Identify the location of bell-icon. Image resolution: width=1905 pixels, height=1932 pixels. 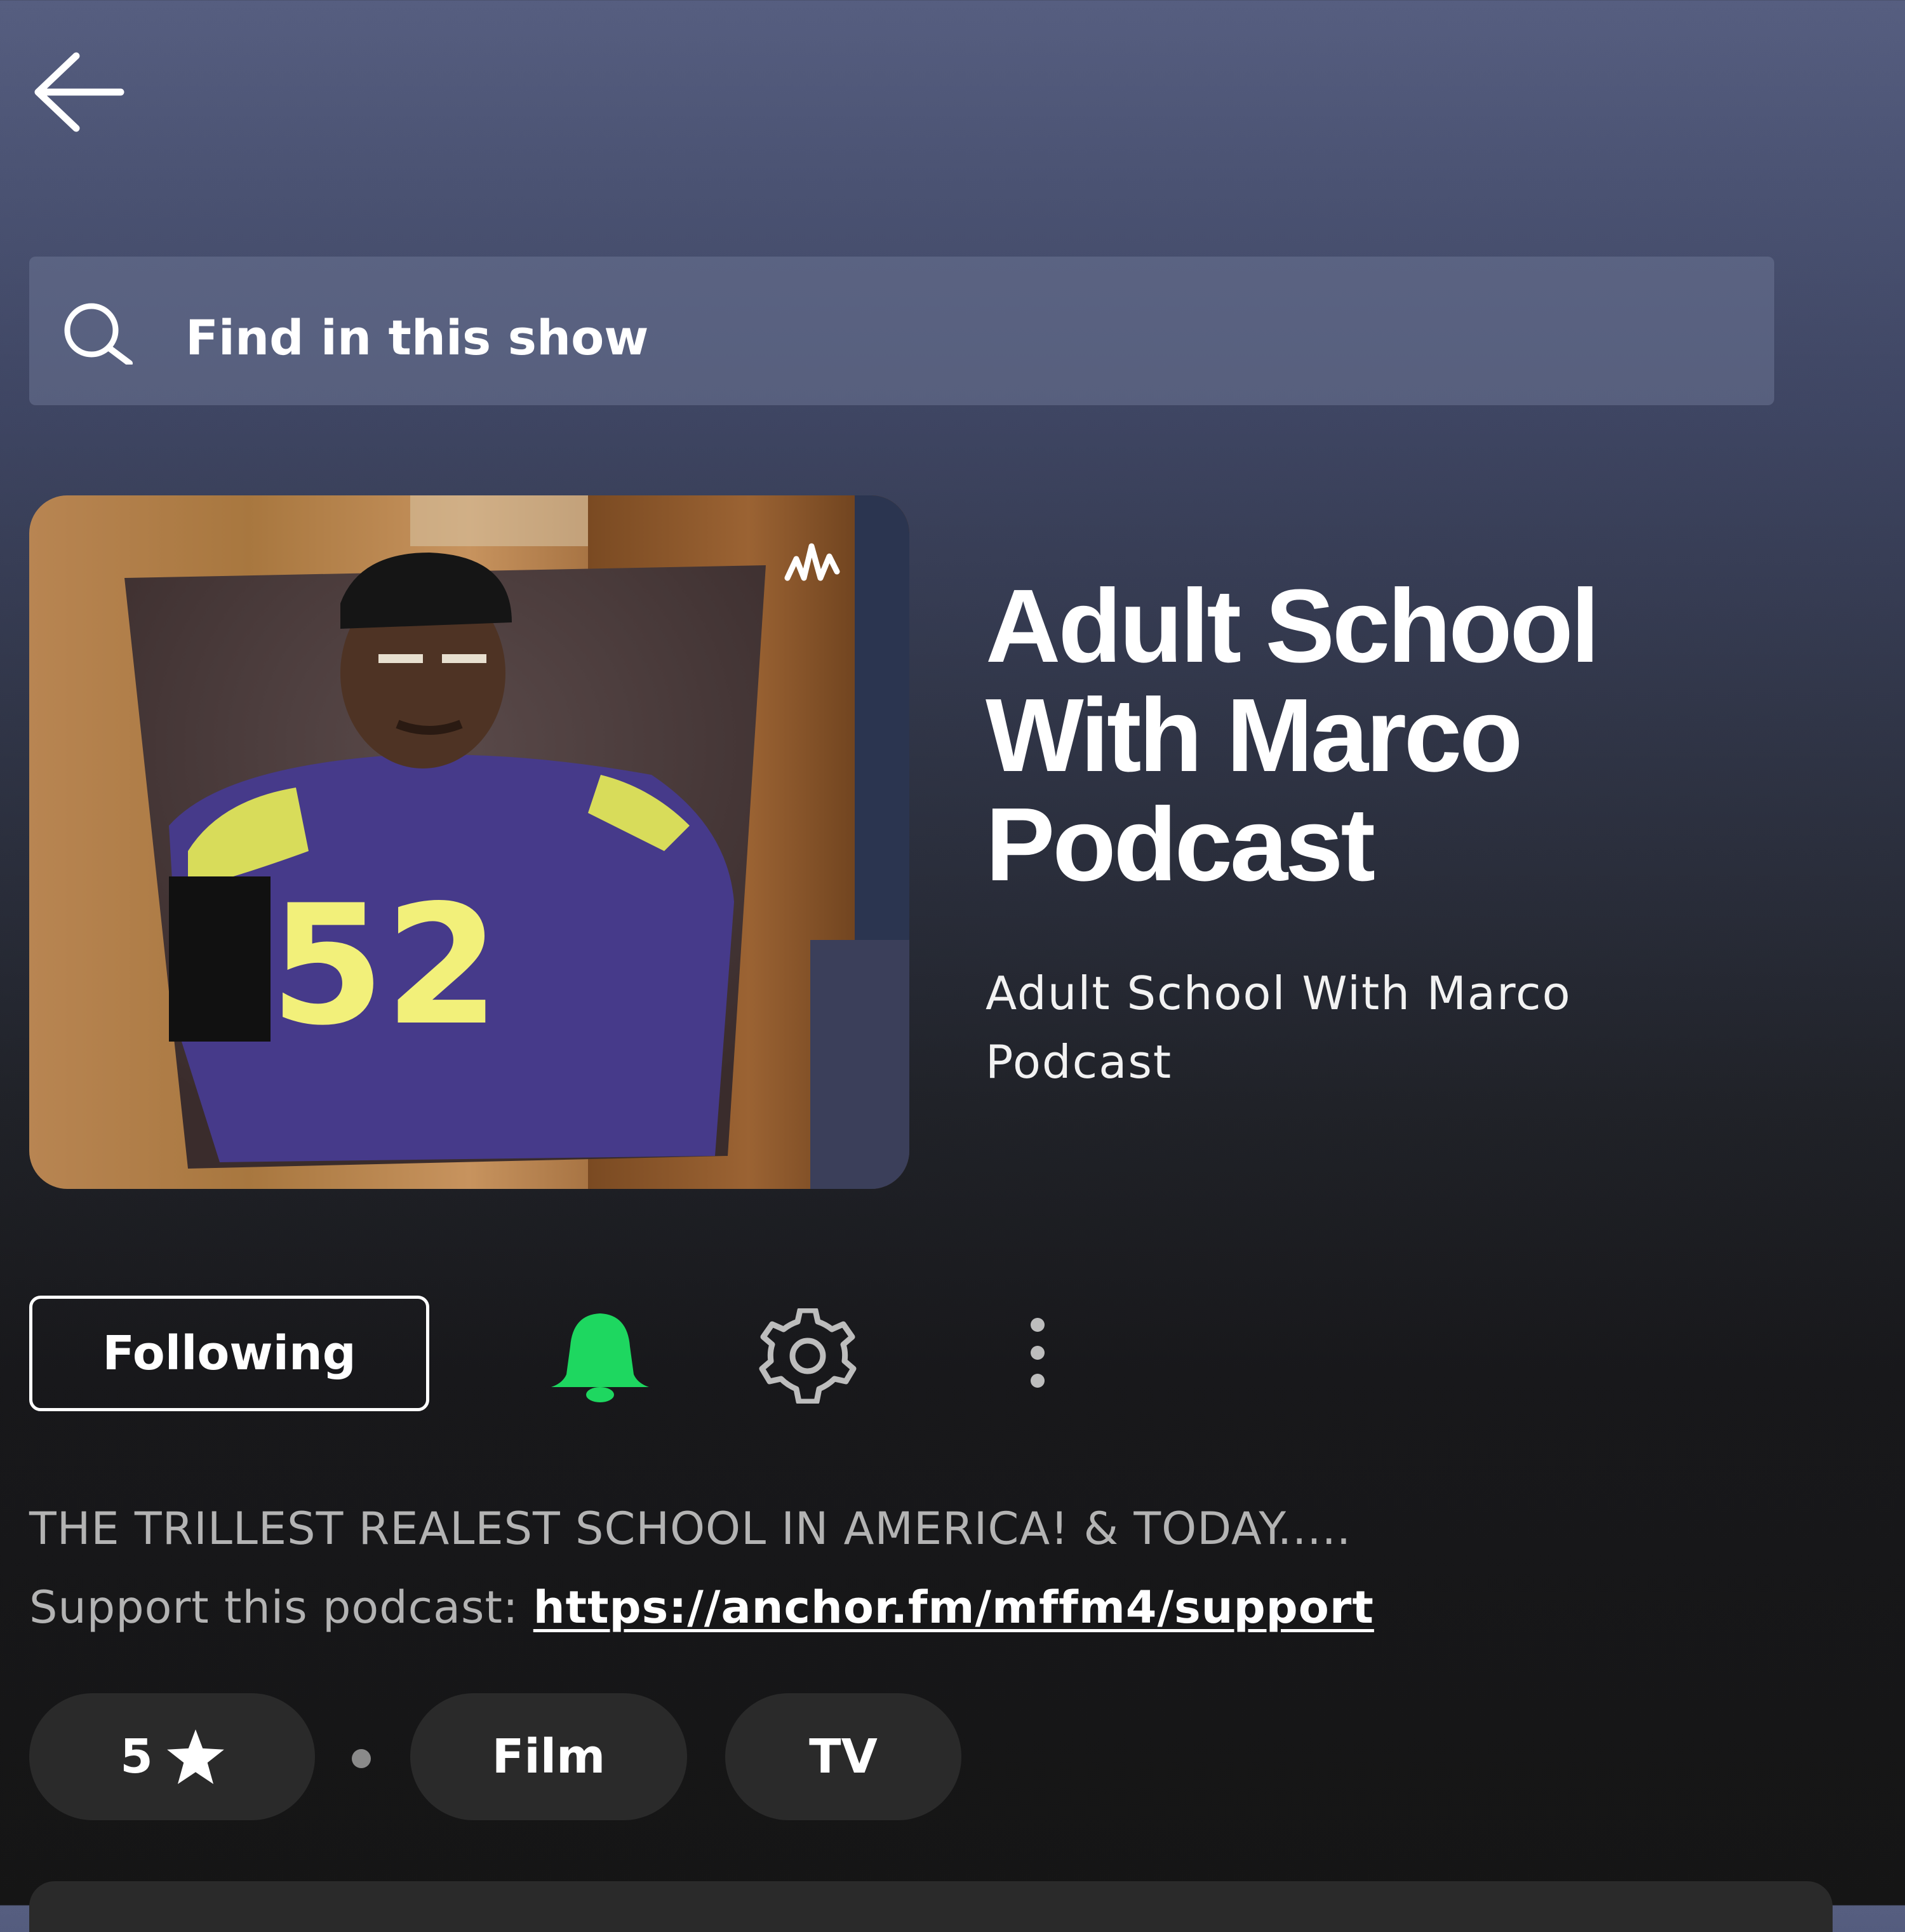
(600, 1356).